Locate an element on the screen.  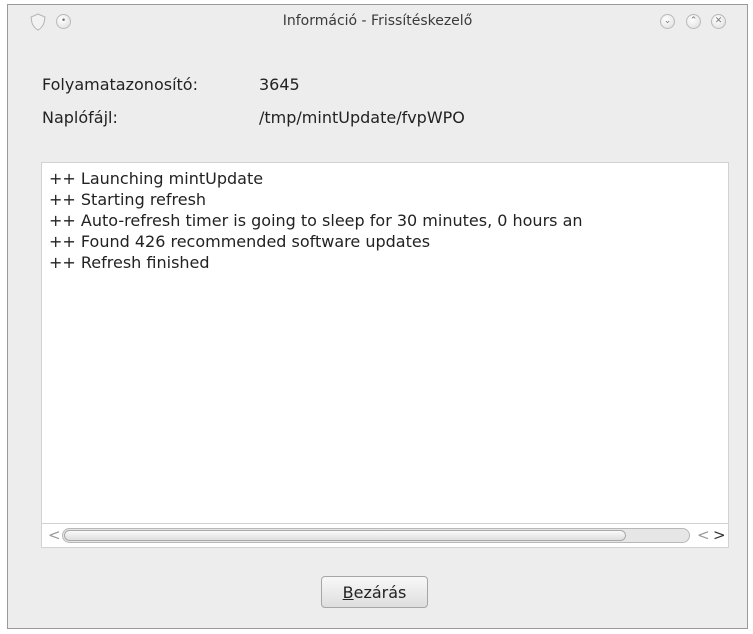
scrollbar-thumb is located at coordinates (345, 535).